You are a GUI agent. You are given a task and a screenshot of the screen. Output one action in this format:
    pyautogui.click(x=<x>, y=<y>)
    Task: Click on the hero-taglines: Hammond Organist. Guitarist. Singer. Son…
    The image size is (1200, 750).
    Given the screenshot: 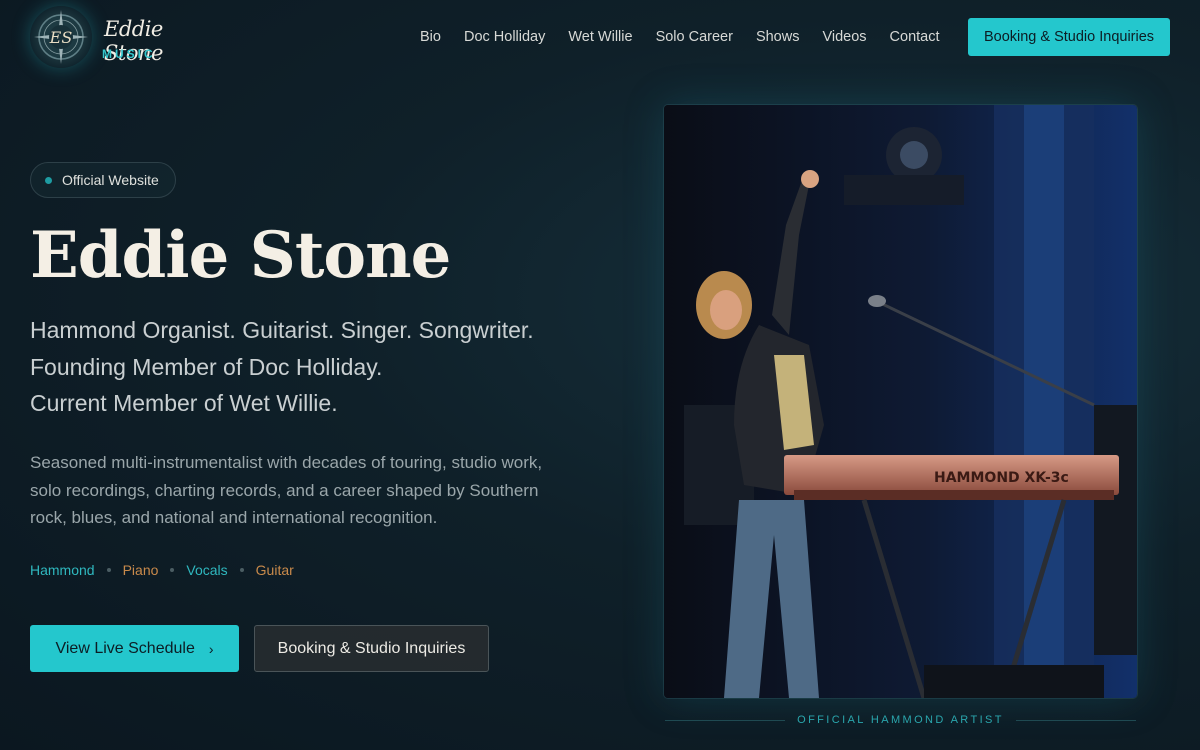 What is the action you would take?
    pyautogui.click(x=282, y=367)
    